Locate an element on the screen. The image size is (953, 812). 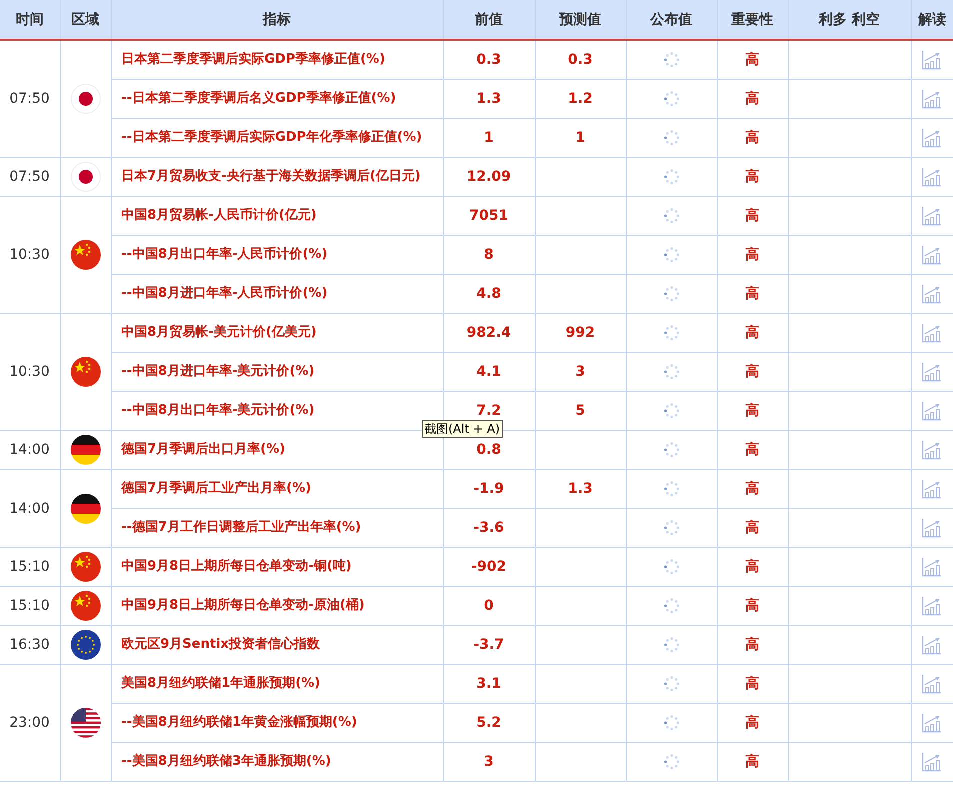
indicator-cell: --美国8月纽约联储3年通胀预期(%) is located at coordinates (277, 762).